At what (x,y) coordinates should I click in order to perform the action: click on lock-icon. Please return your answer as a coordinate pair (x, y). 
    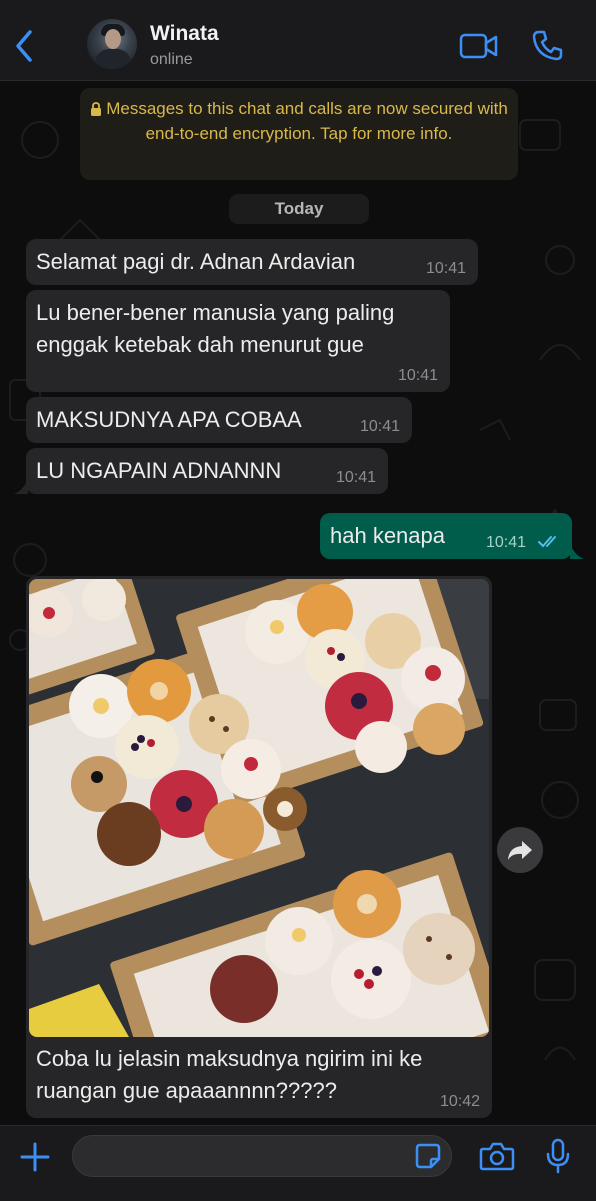
    Looking at the image, I should click on (96, 109).